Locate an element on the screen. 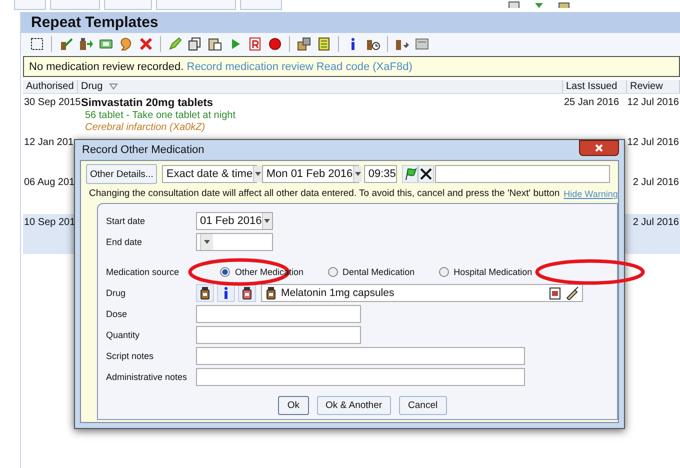 The height and width of the screenshot is (468, 680). flag-icon is located at coordinates (410, 174).